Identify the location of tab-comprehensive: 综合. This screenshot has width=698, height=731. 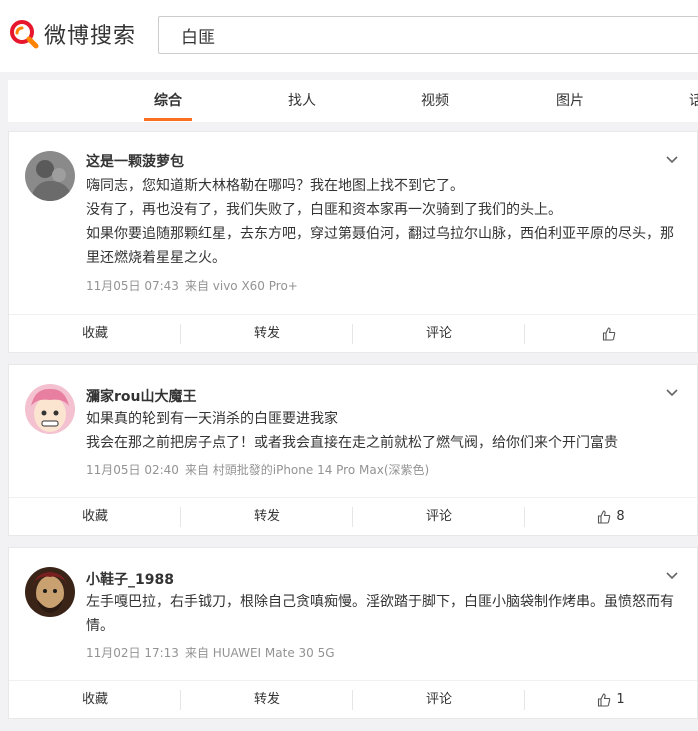
(168, 101).